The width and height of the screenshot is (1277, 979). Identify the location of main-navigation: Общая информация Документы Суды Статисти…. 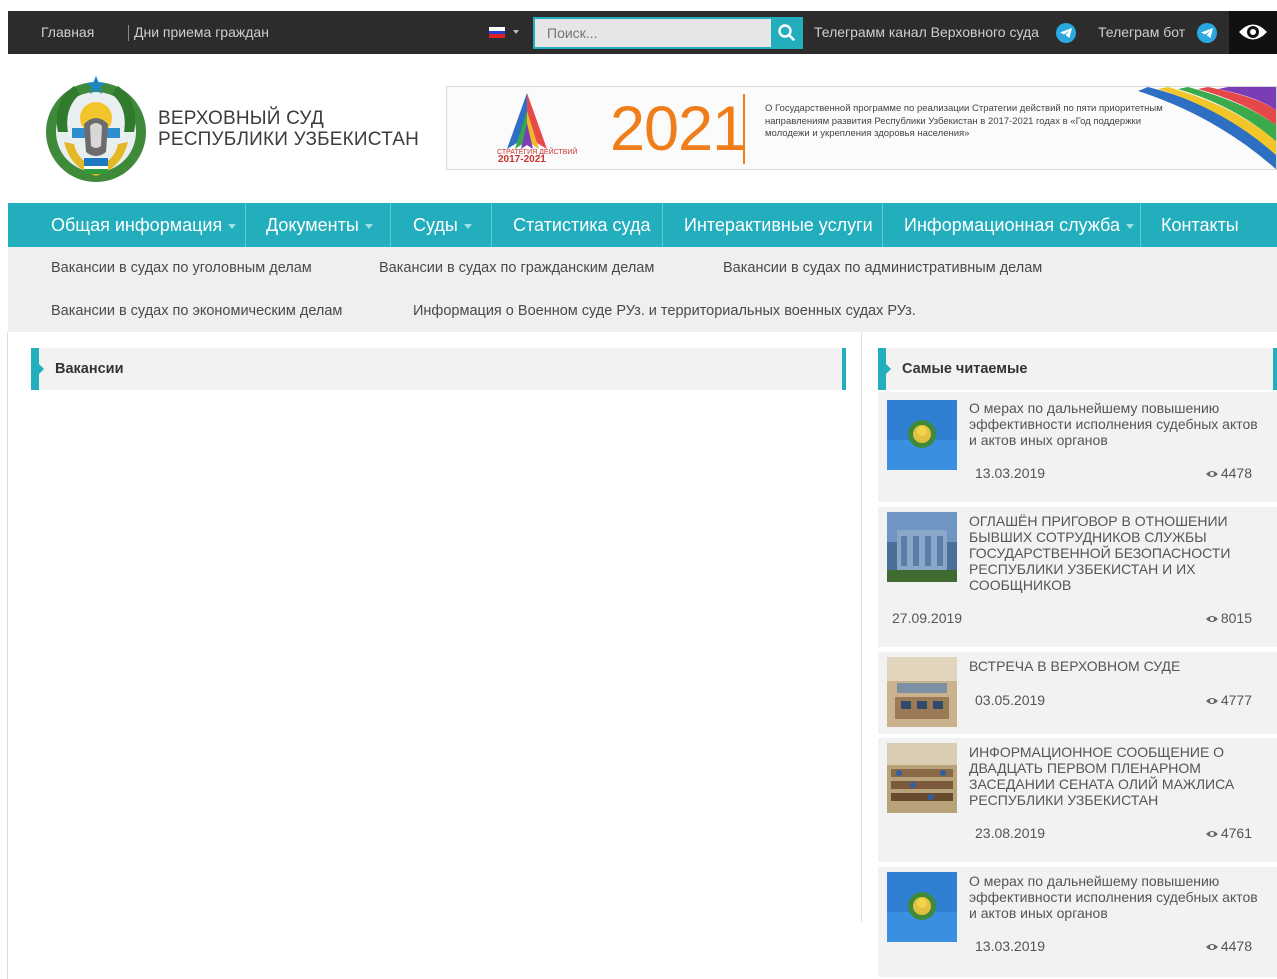
(642, 225).